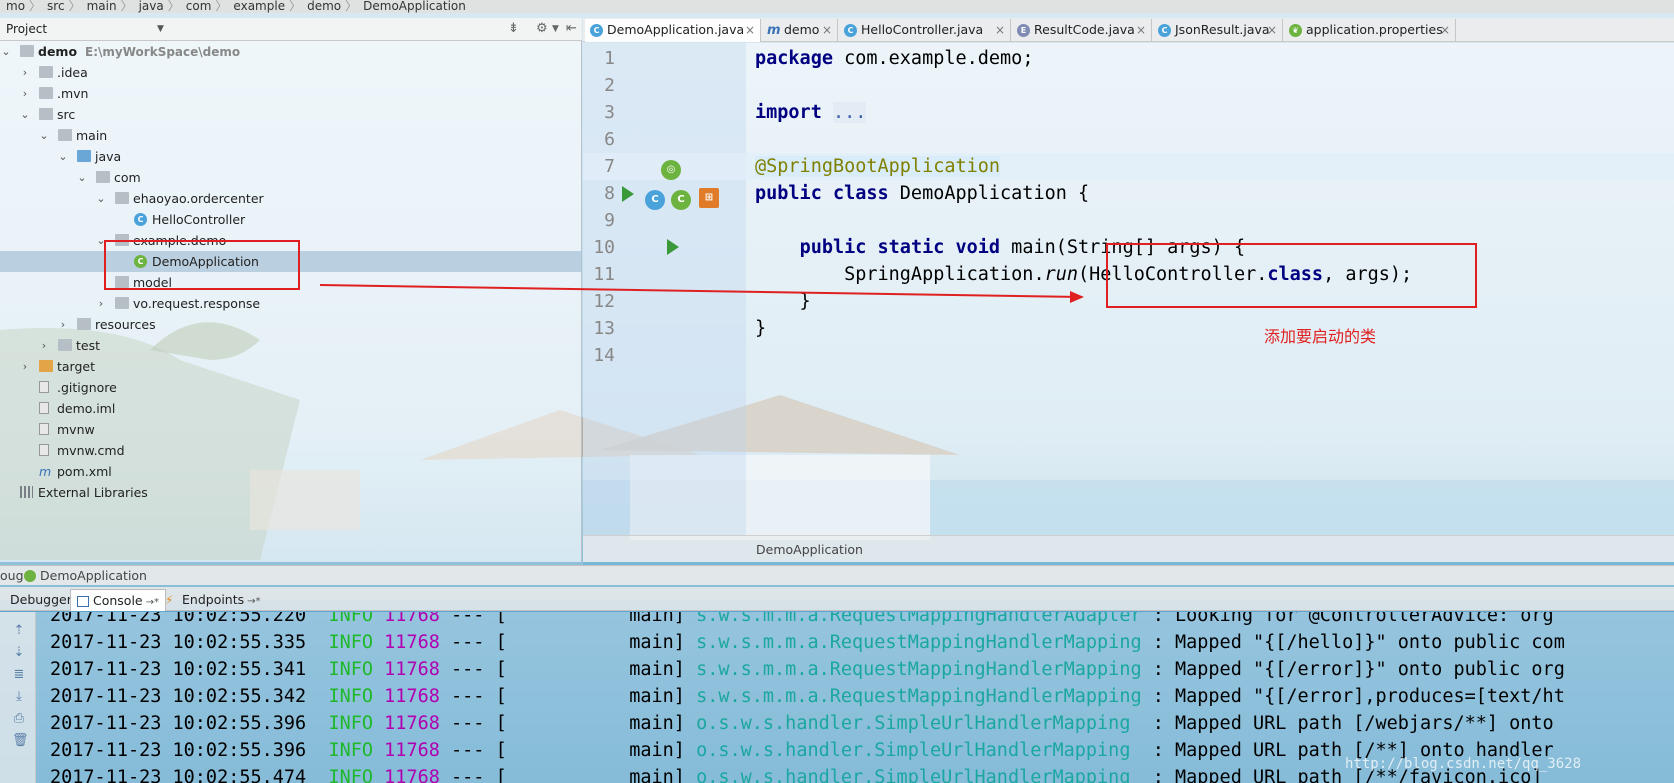 The image size is (1674, 783). Describe the element at coordinates (291, 72) in the screenshot. I see `tree-item: › .idea` at that location.